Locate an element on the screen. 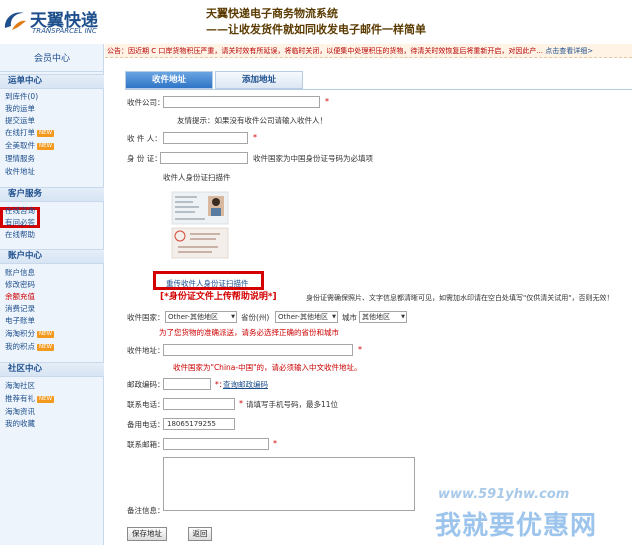 The image size is (632, 545). section-waybill: 运单中心 is located at coordinates (52, 81).